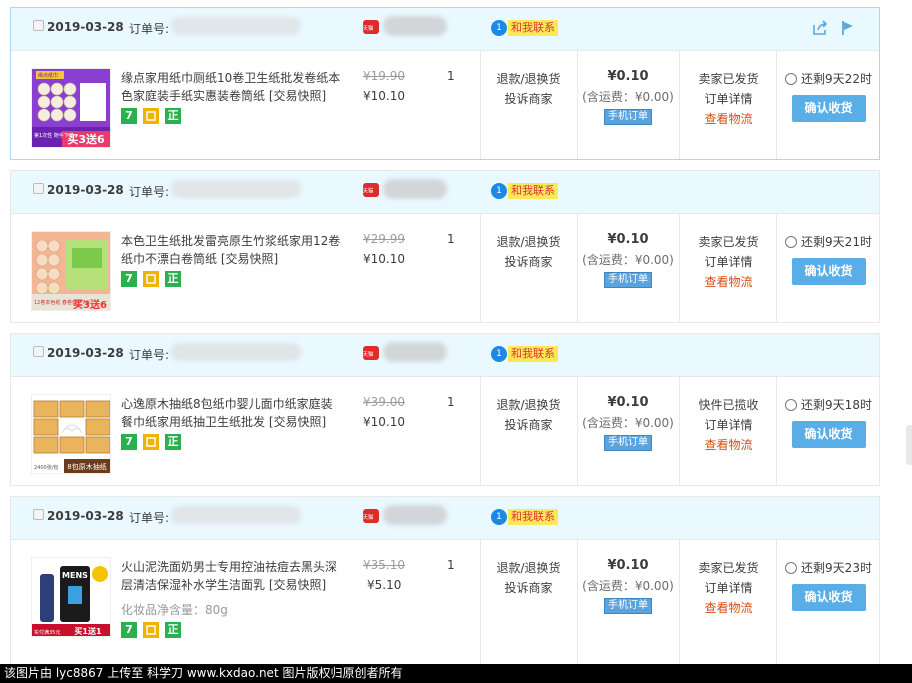 The width and height of the screenshot is (912, 683). I want to click on scrollbar-handle, so click(909, 445).